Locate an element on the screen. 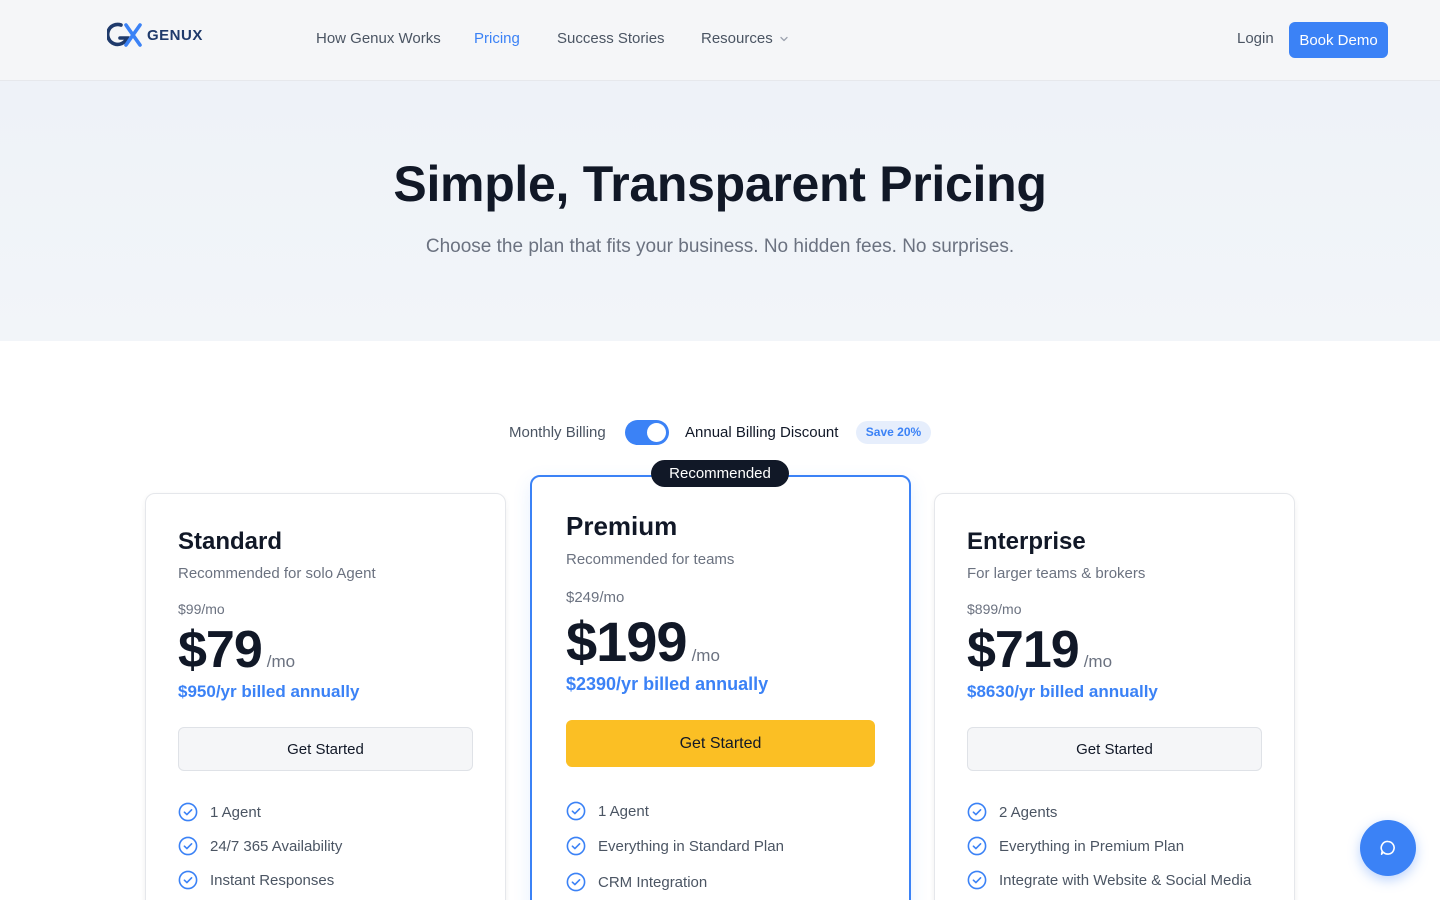 The height and width of the screenshot is (900, 1440). feature-text: 24/7 365 Availability is located at coordinates (276, 846).